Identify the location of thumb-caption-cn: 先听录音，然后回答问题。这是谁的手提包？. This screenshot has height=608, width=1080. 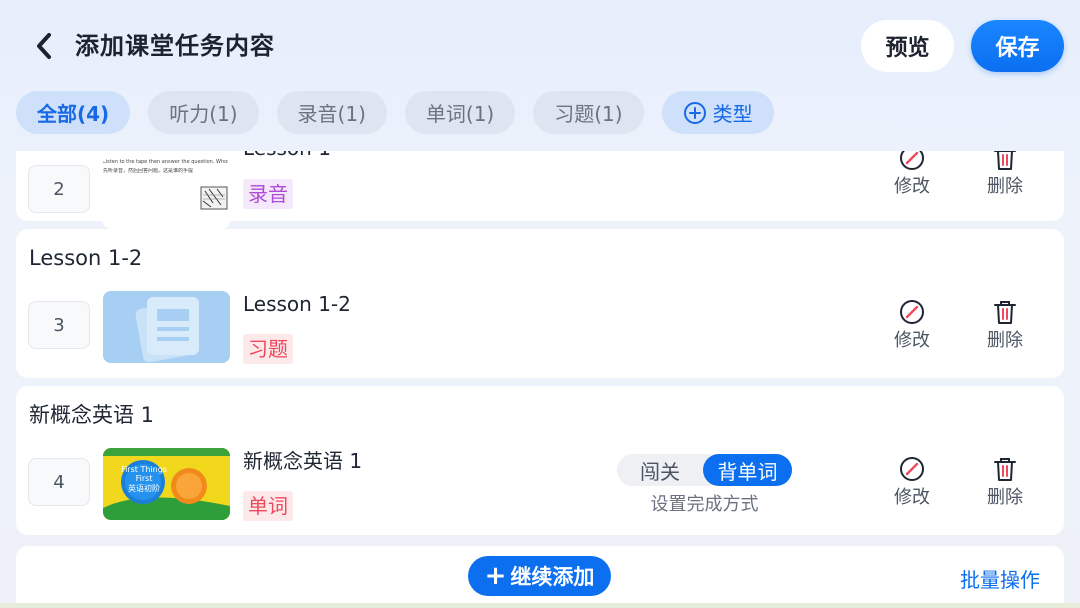
(148, 171).